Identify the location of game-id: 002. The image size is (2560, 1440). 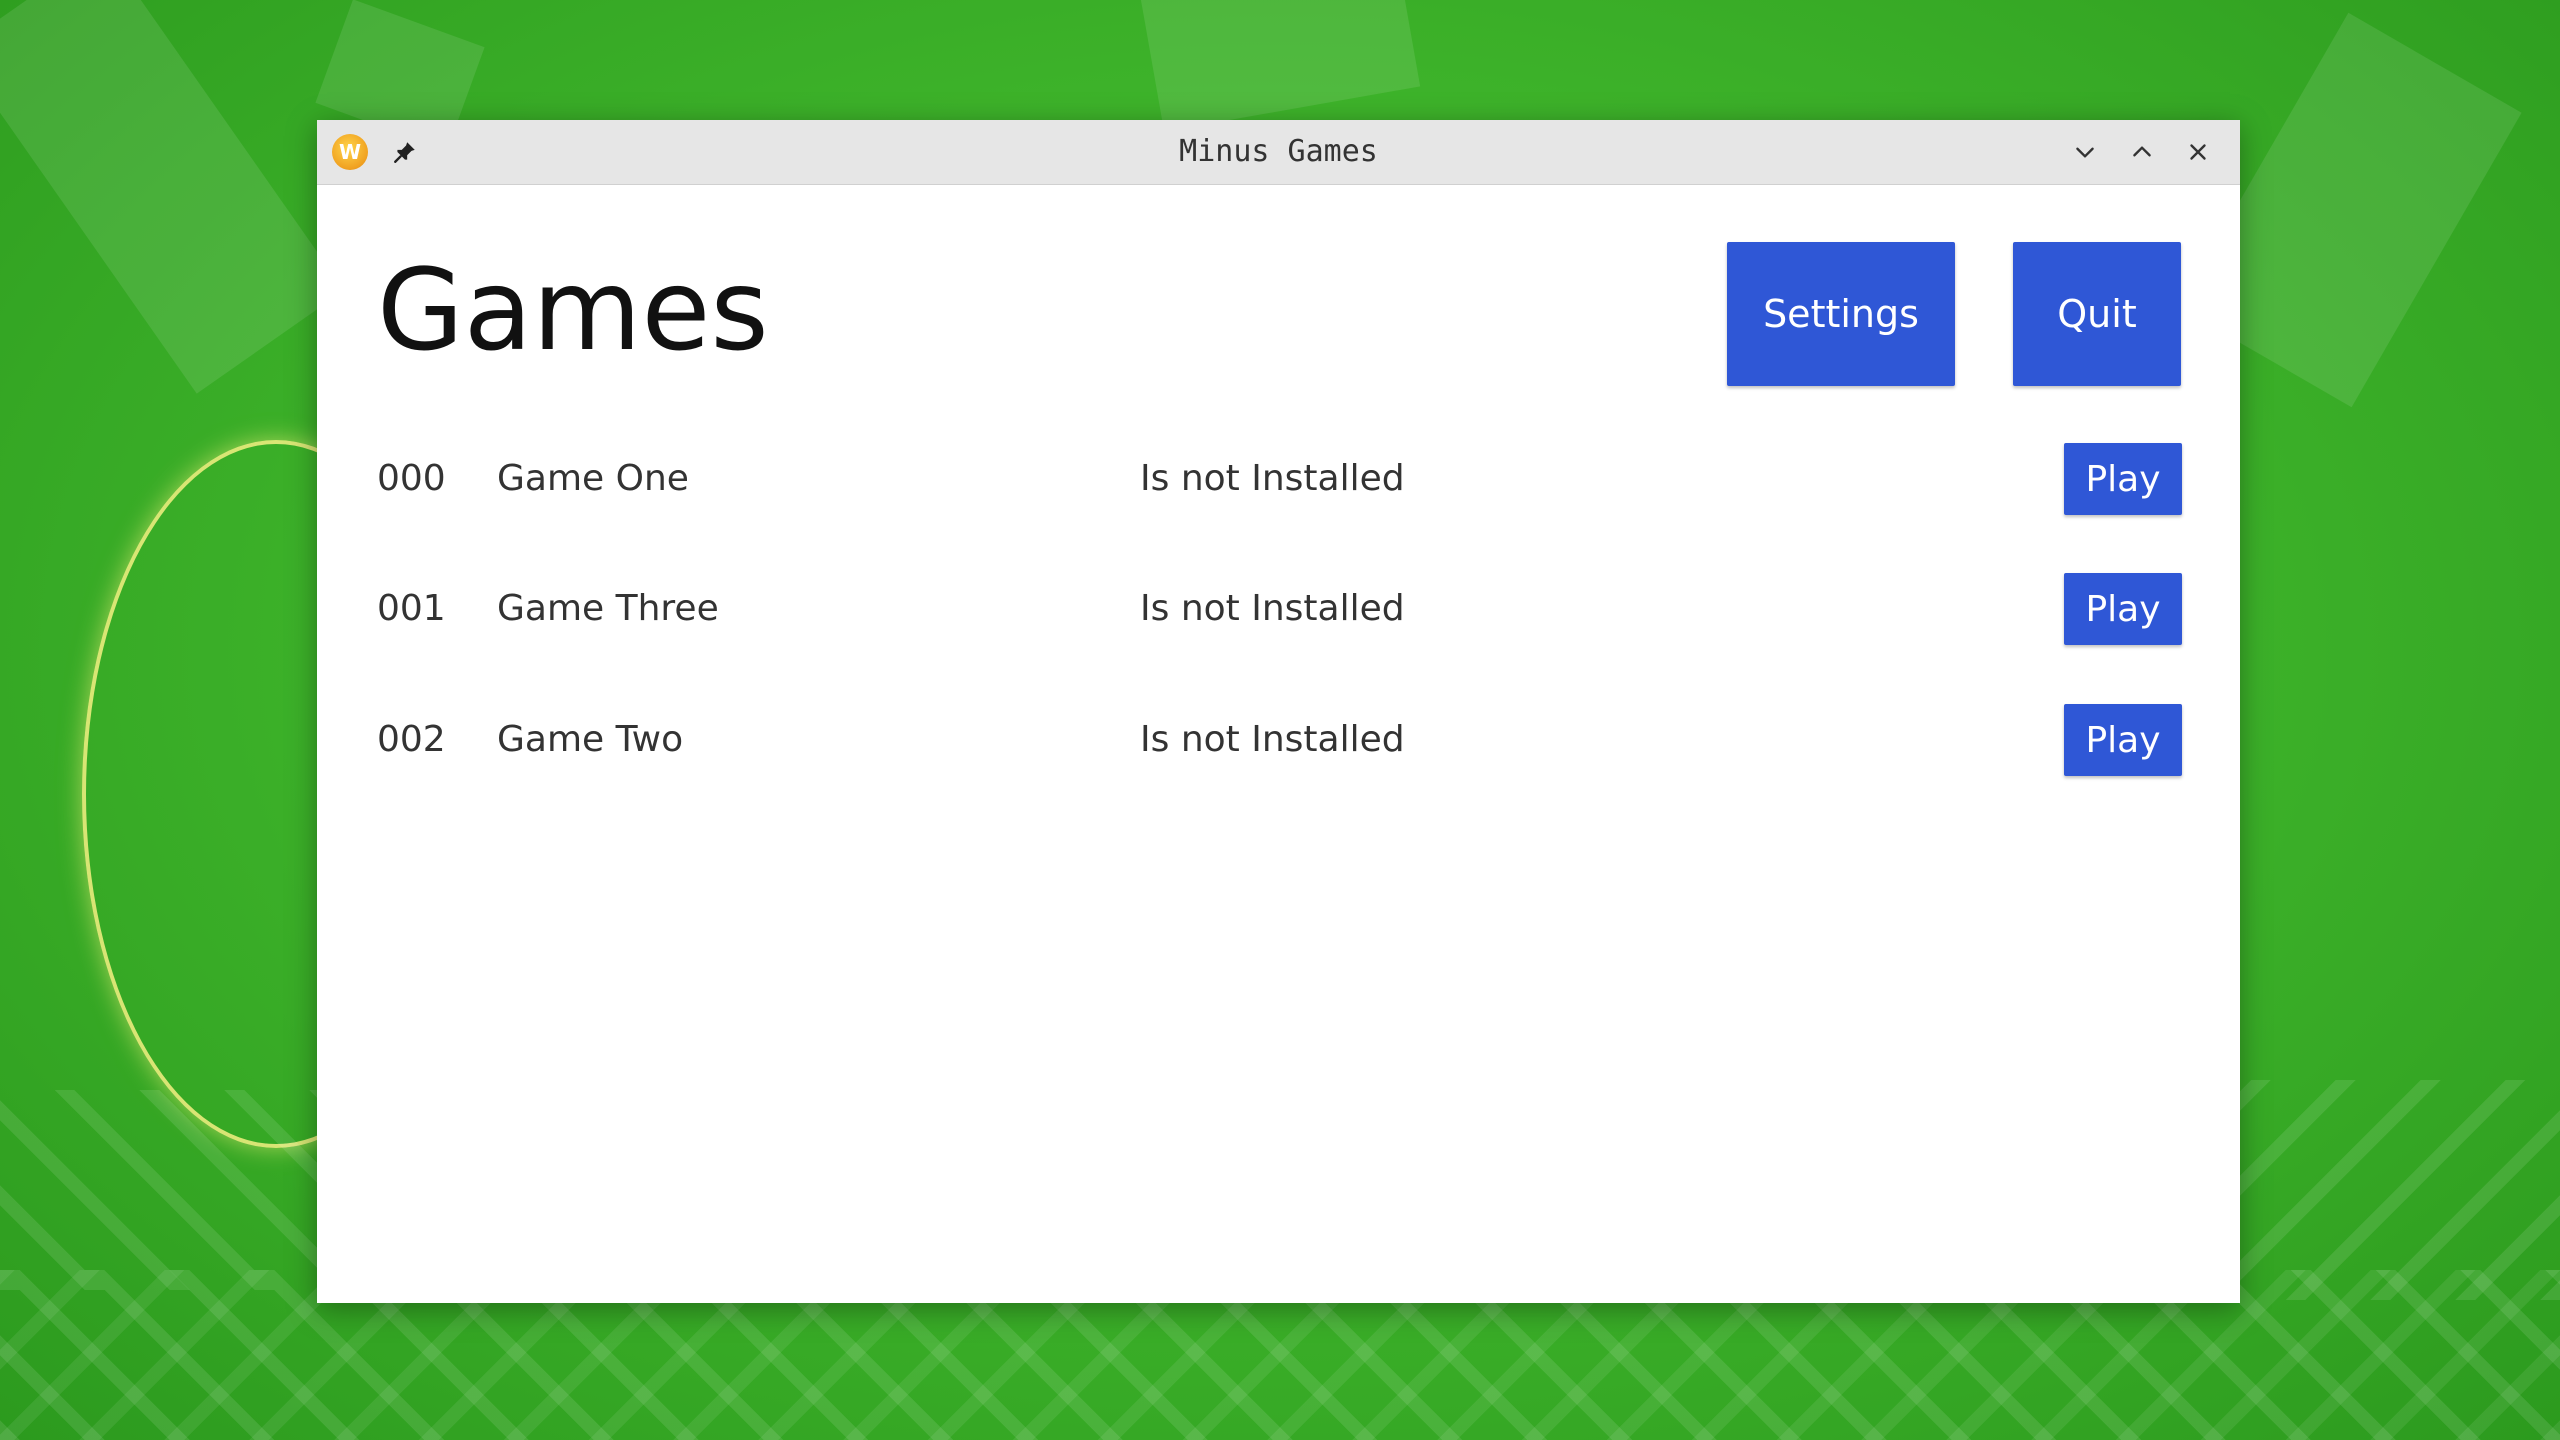
(411, 739).